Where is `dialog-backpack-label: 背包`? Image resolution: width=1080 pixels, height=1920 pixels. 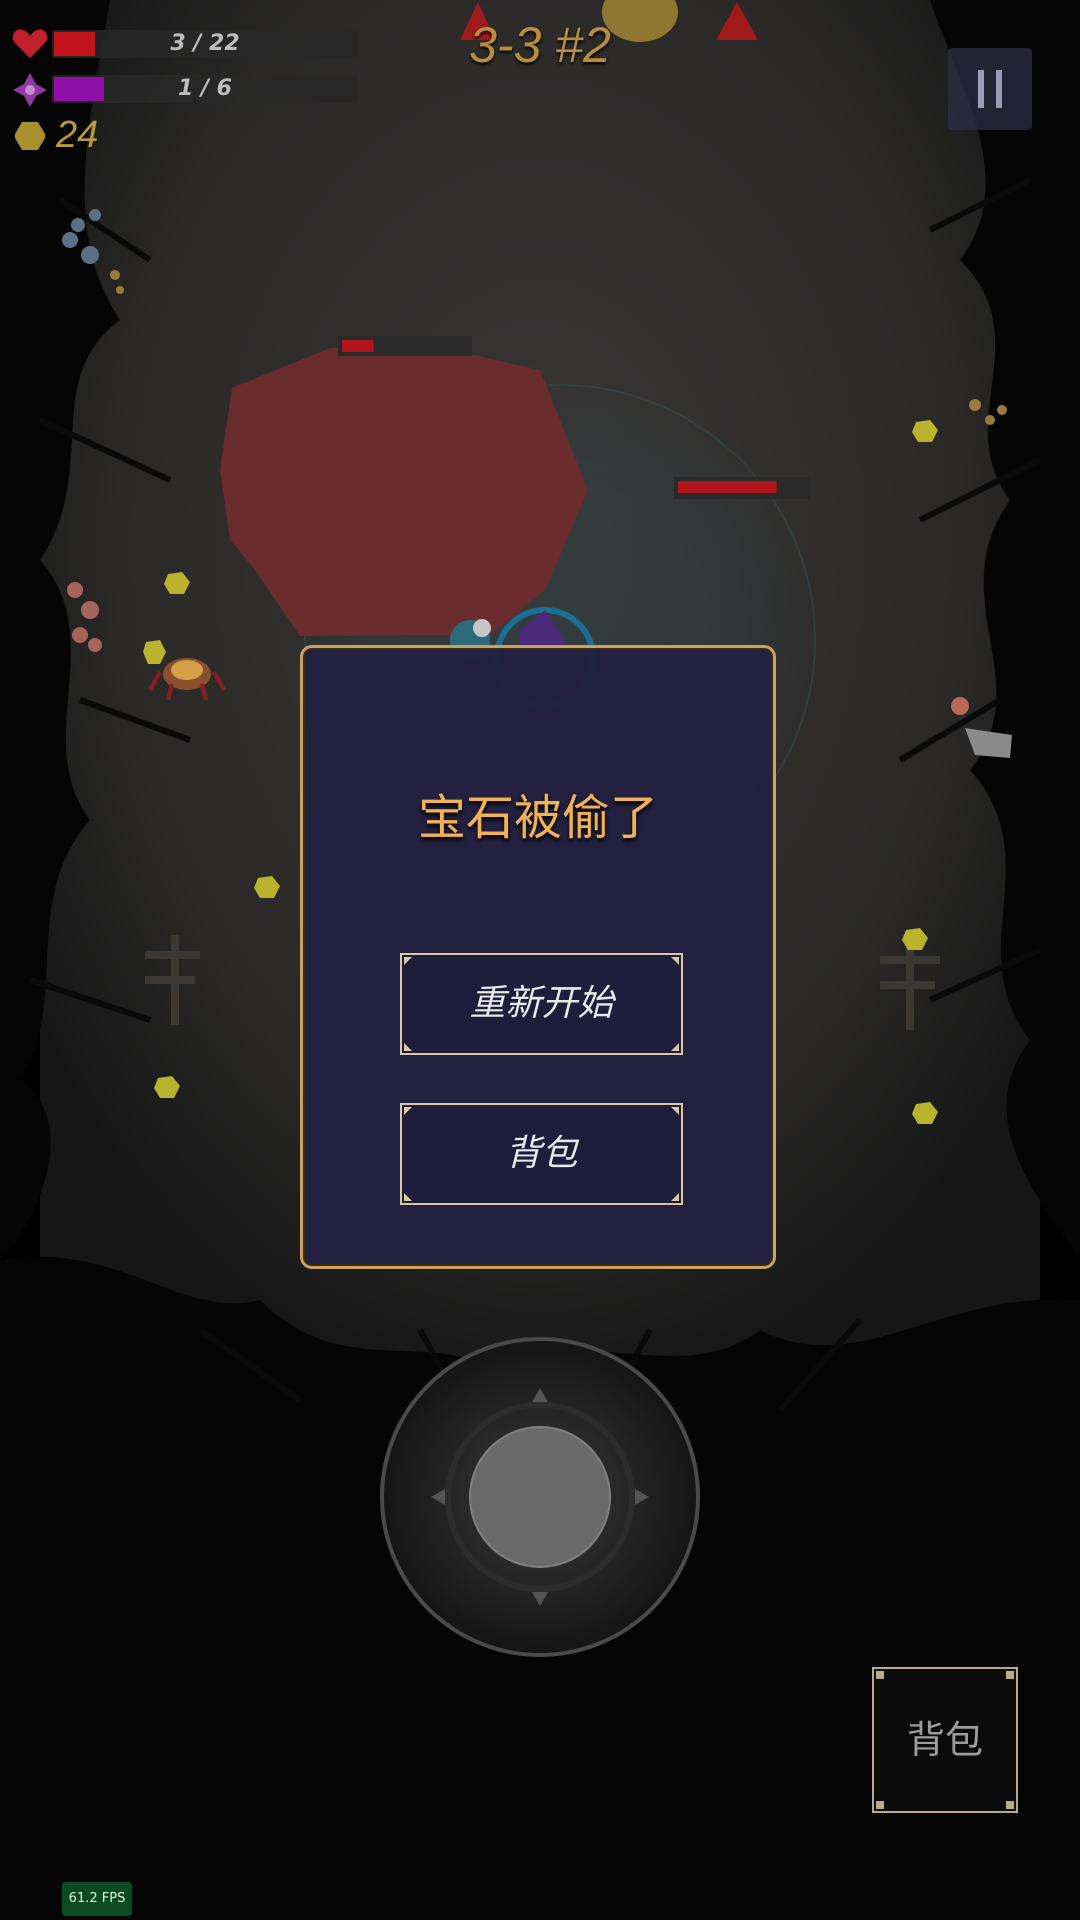 dialog-backpack-label: 背包 is located at coordinates (541, 1153).